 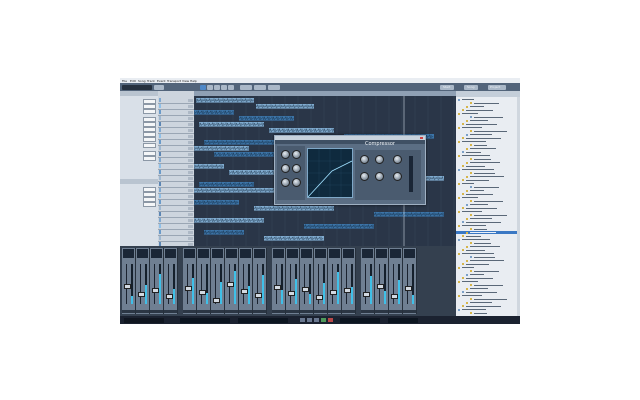 I want to click on snap-selector, so click(x=159, y=87).